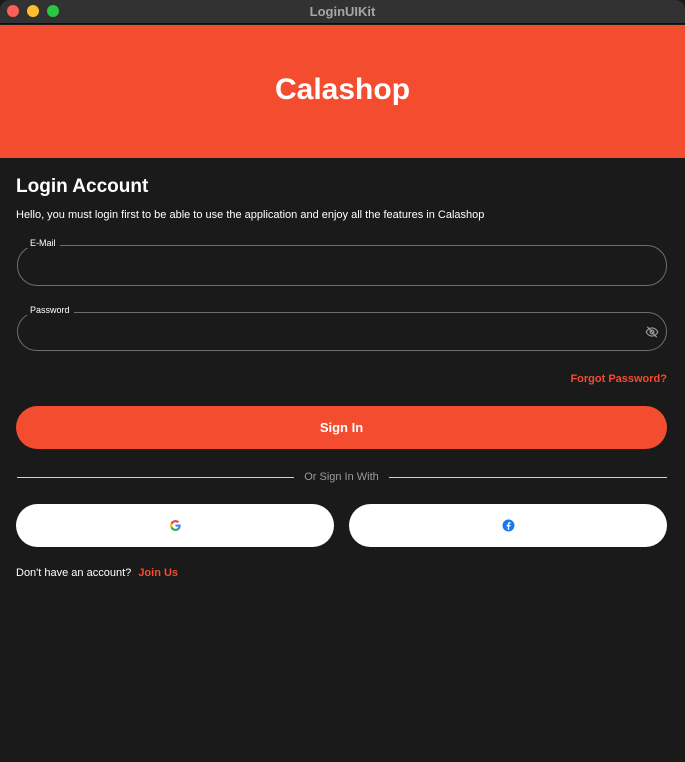  Describe the element at coordinates (341, 427) in the screenshot. I see `sign-in-button: Sign In` at that location.